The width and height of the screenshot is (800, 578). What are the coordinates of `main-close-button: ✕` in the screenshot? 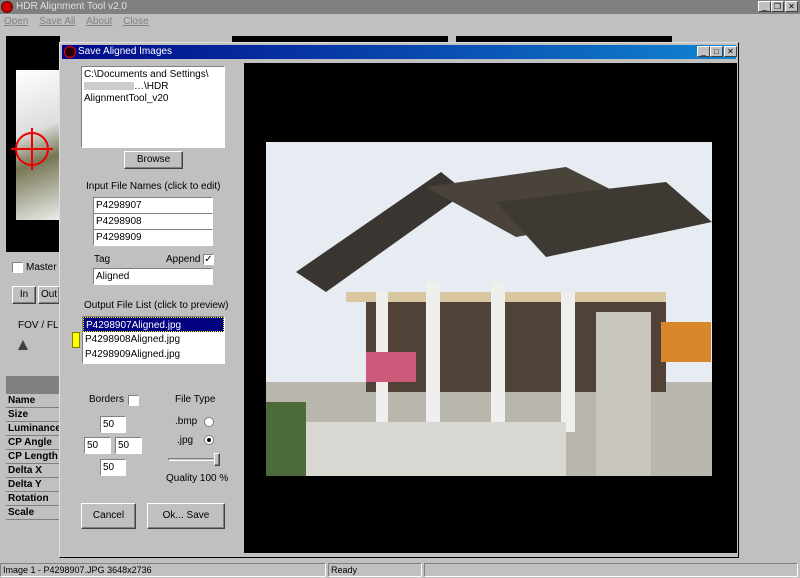 It's located at (791, 6).